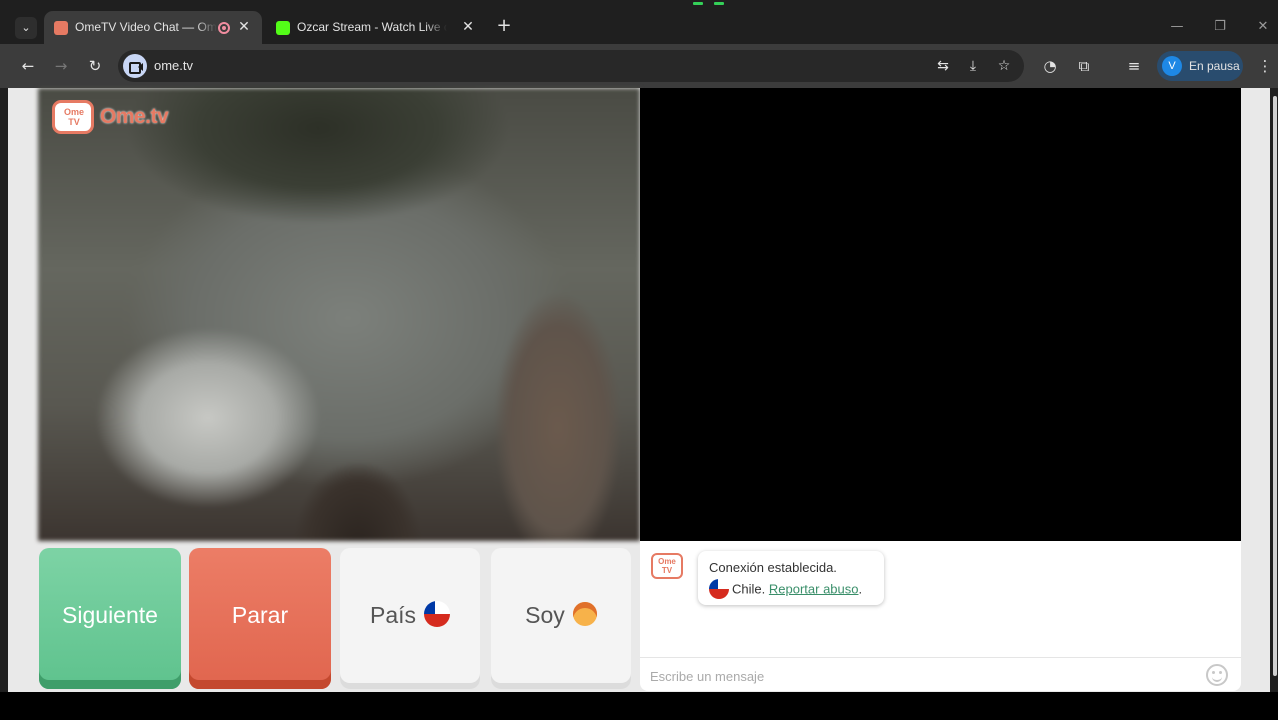 Image resolution: width=1278 pixels, height=720 pixels. I want to click on tab-ometv: OmeTV Video Chat — Ome ✕, so click(153, 27).